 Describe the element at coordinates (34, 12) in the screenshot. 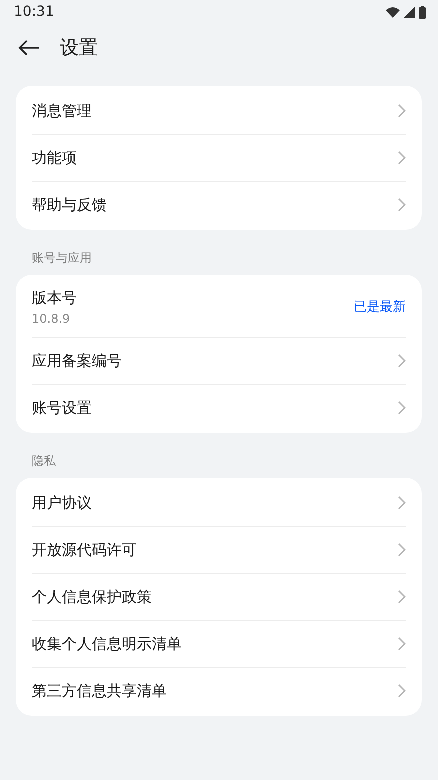

I see `status-time: 10:31` at that location.